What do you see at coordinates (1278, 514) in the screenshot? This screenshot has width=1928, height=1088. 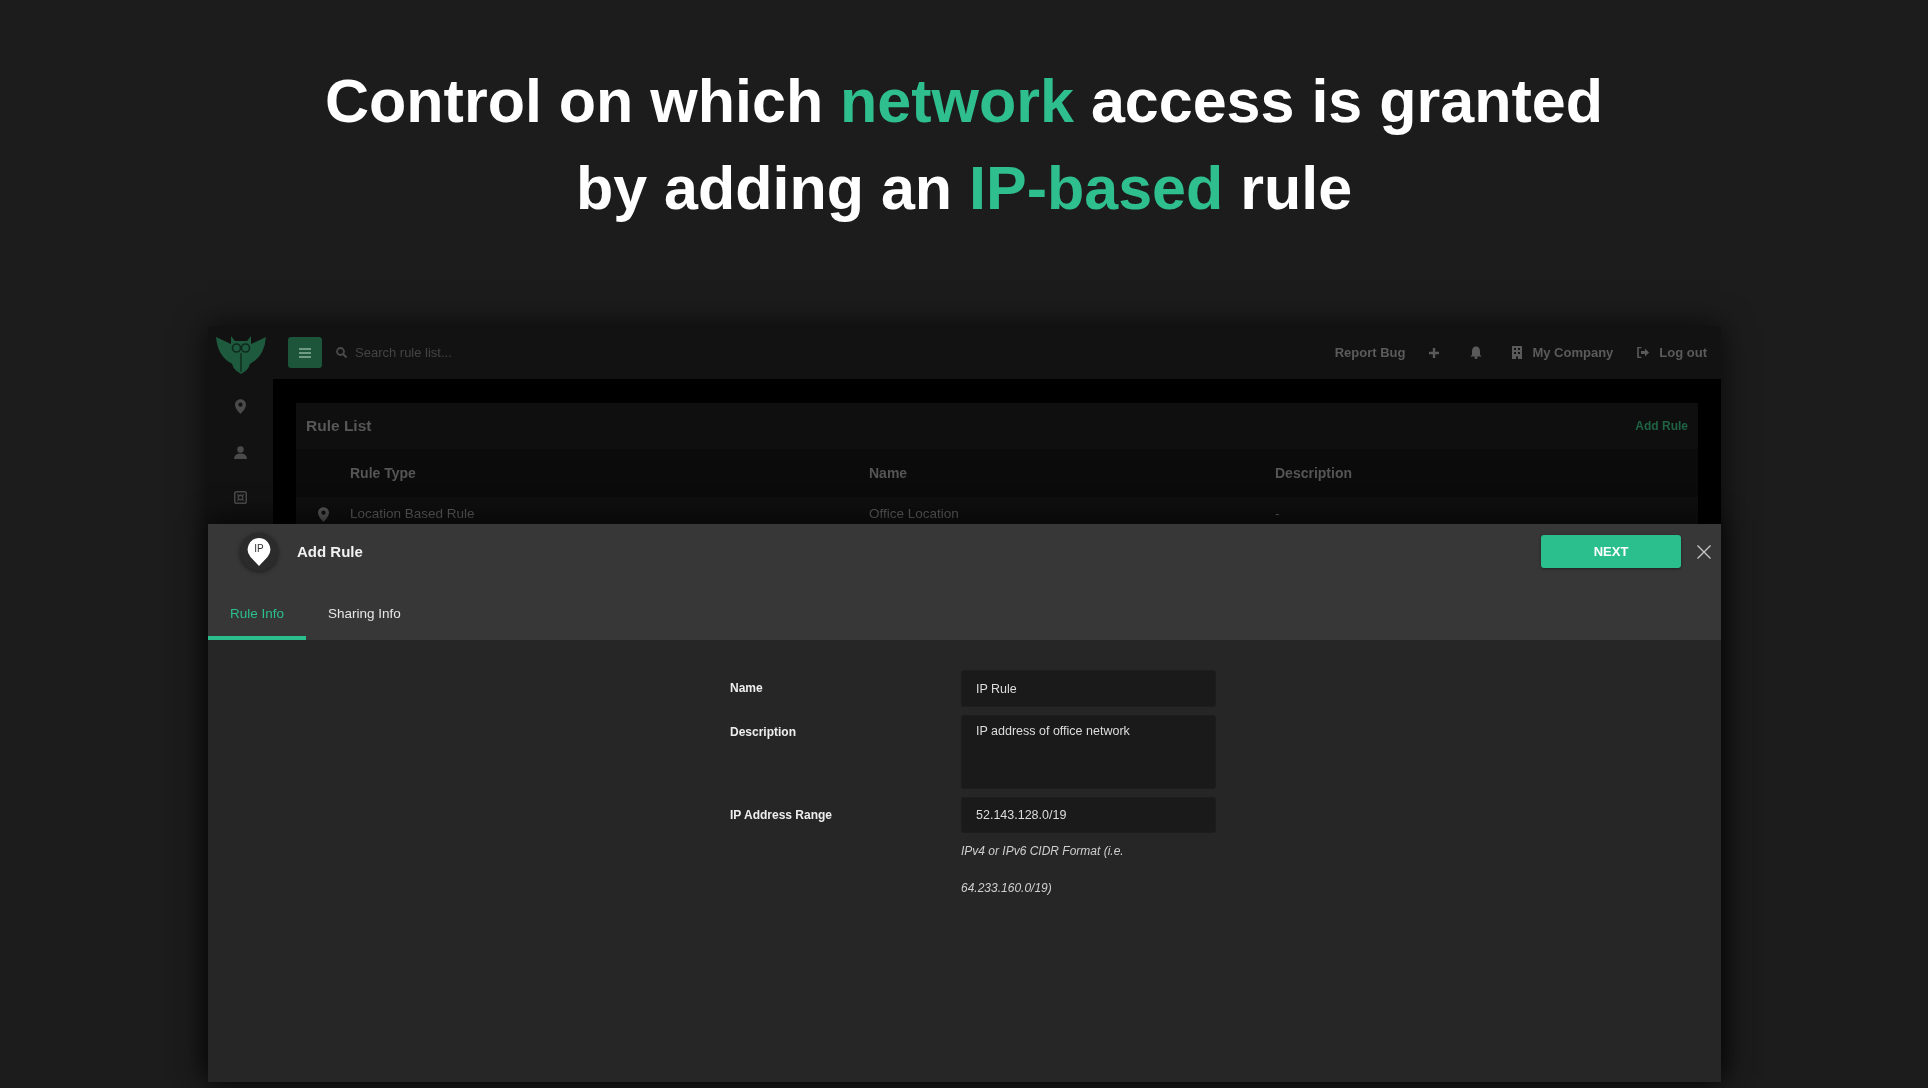 I see `table-cell-text: -` at bounding box center [1278, 514].